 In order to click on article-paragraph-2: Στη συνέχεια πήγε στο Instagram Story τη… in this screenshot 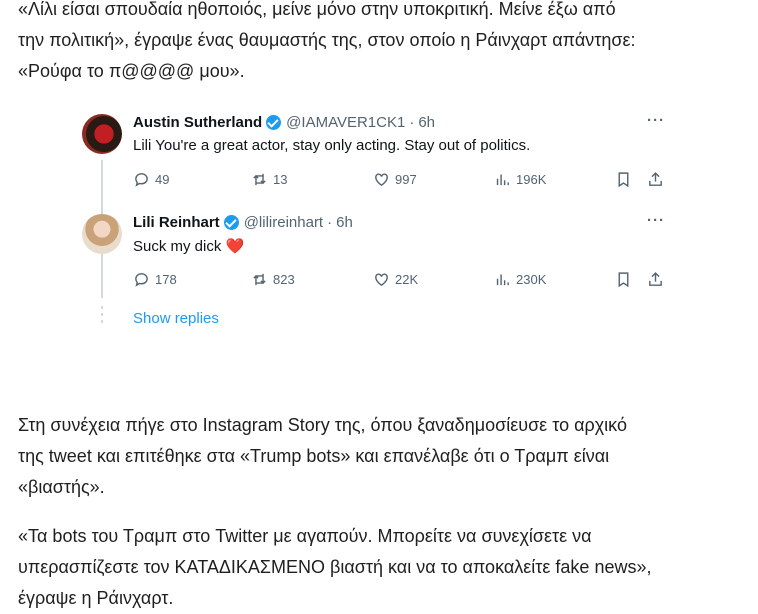, I will do `click(383, 456)`.